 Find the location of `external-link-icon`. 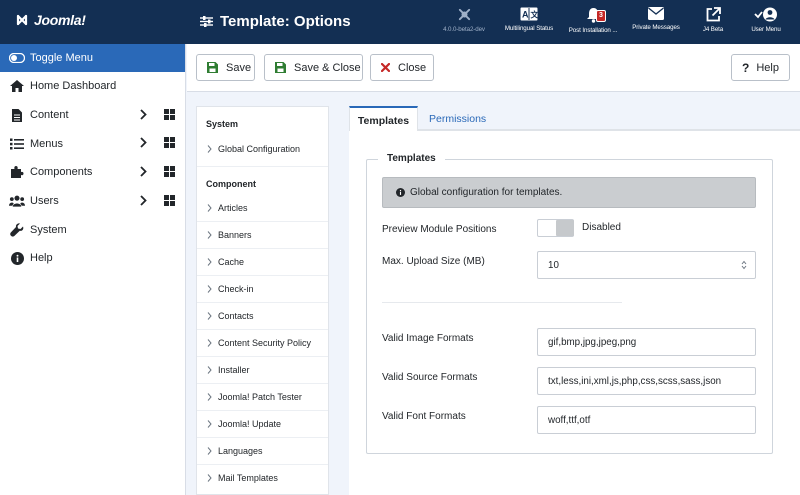

external-link-icon is located at coordinates (713, 14).